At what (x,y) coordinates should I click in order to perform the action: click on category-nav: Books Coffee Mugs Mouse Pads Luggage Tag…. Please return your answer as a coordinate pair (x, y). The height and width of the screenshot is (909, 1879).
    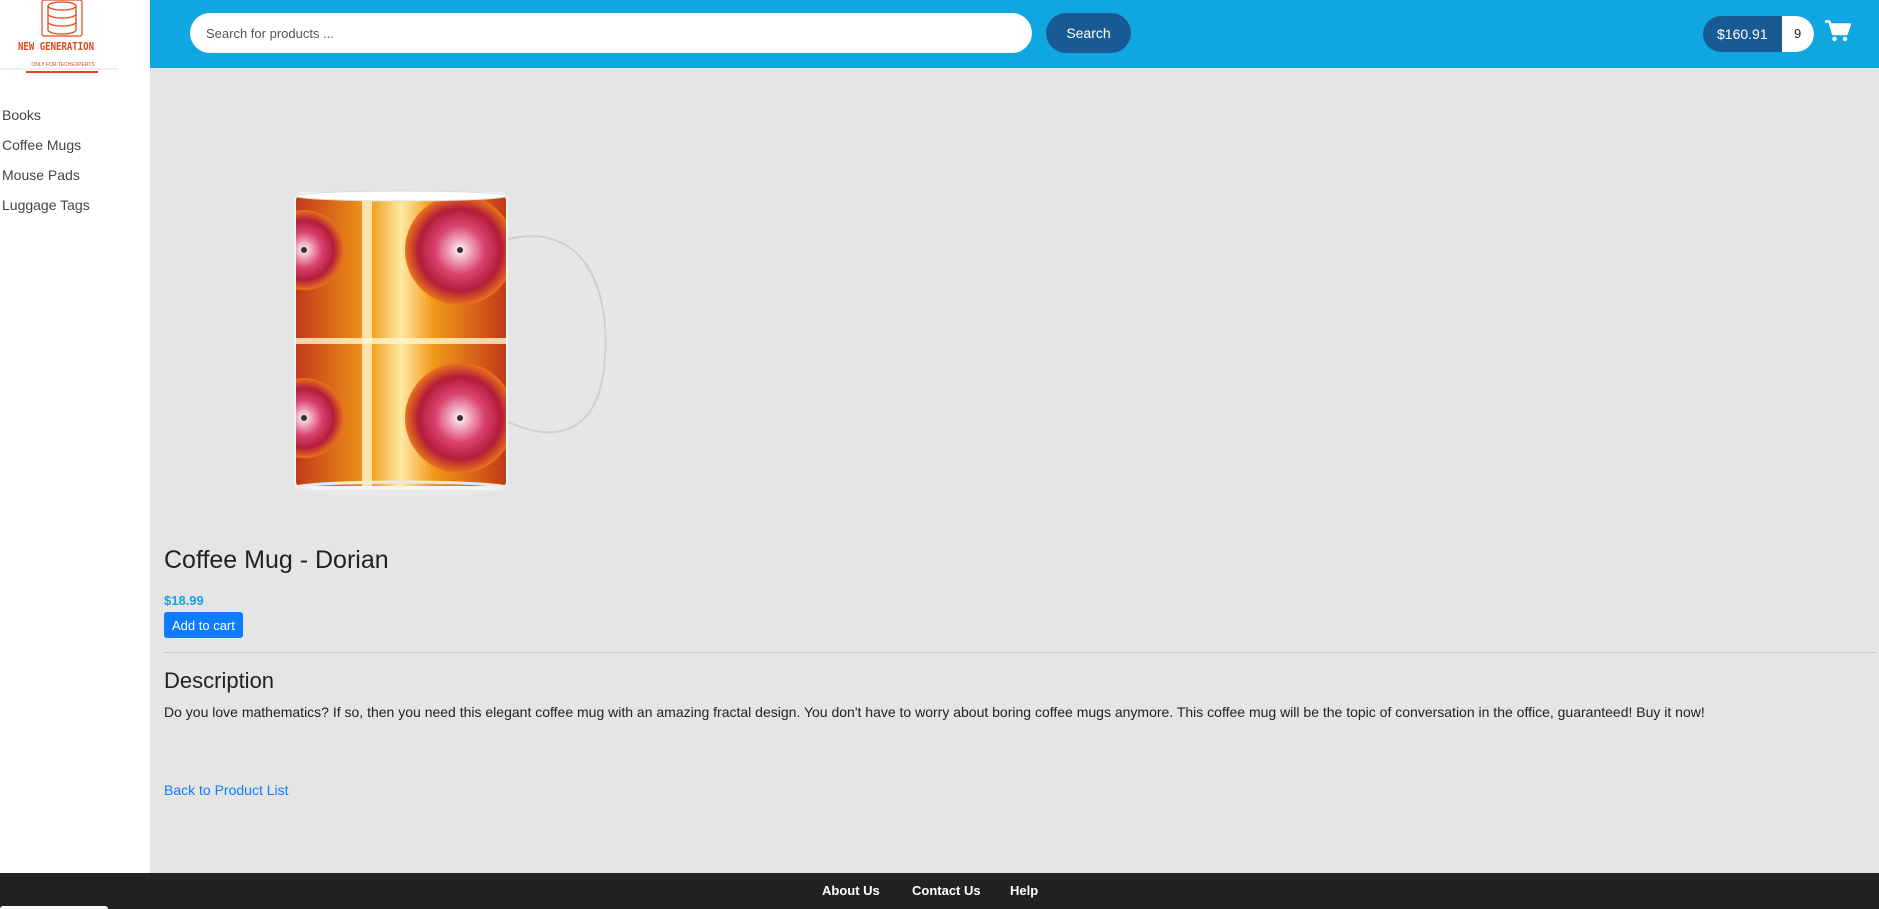
    Looking at the image, I should click on (46, 164).